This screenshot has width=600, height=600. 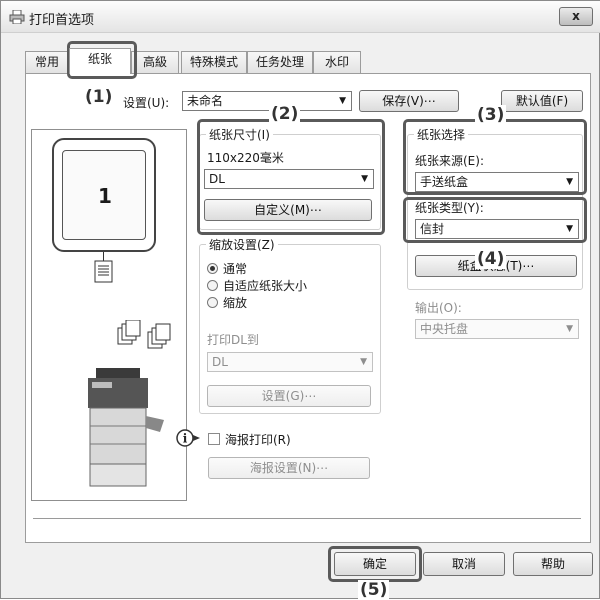 What do you see at coordinates (576, 16) in the screenshot?
I see `close-button: x` at bounding box center [576, 16].